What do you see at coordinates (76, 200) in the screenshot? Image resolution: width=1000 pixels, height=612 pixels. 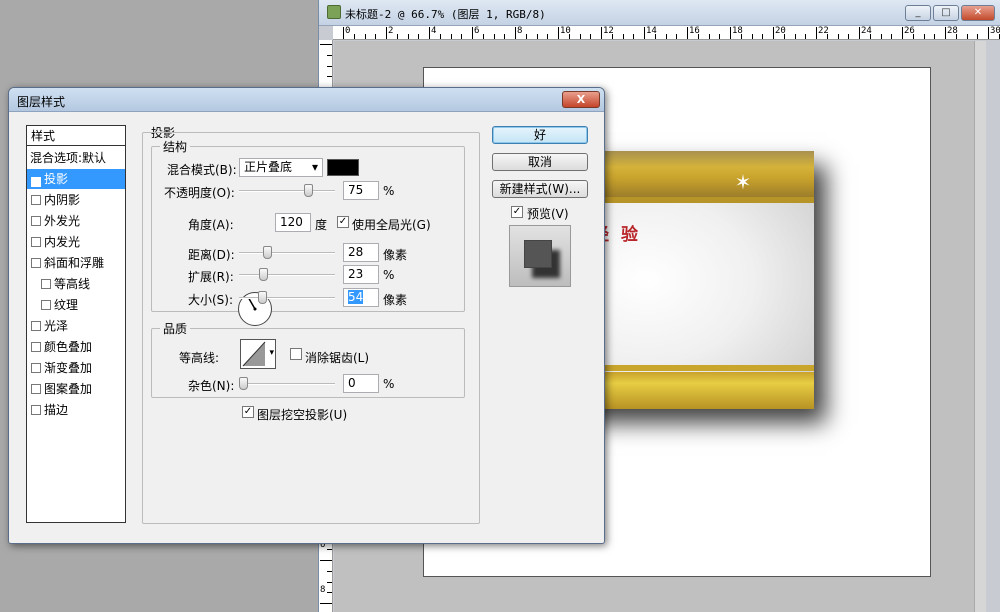 I see `style-item: 内阴影` at bounding box center [76, 200].